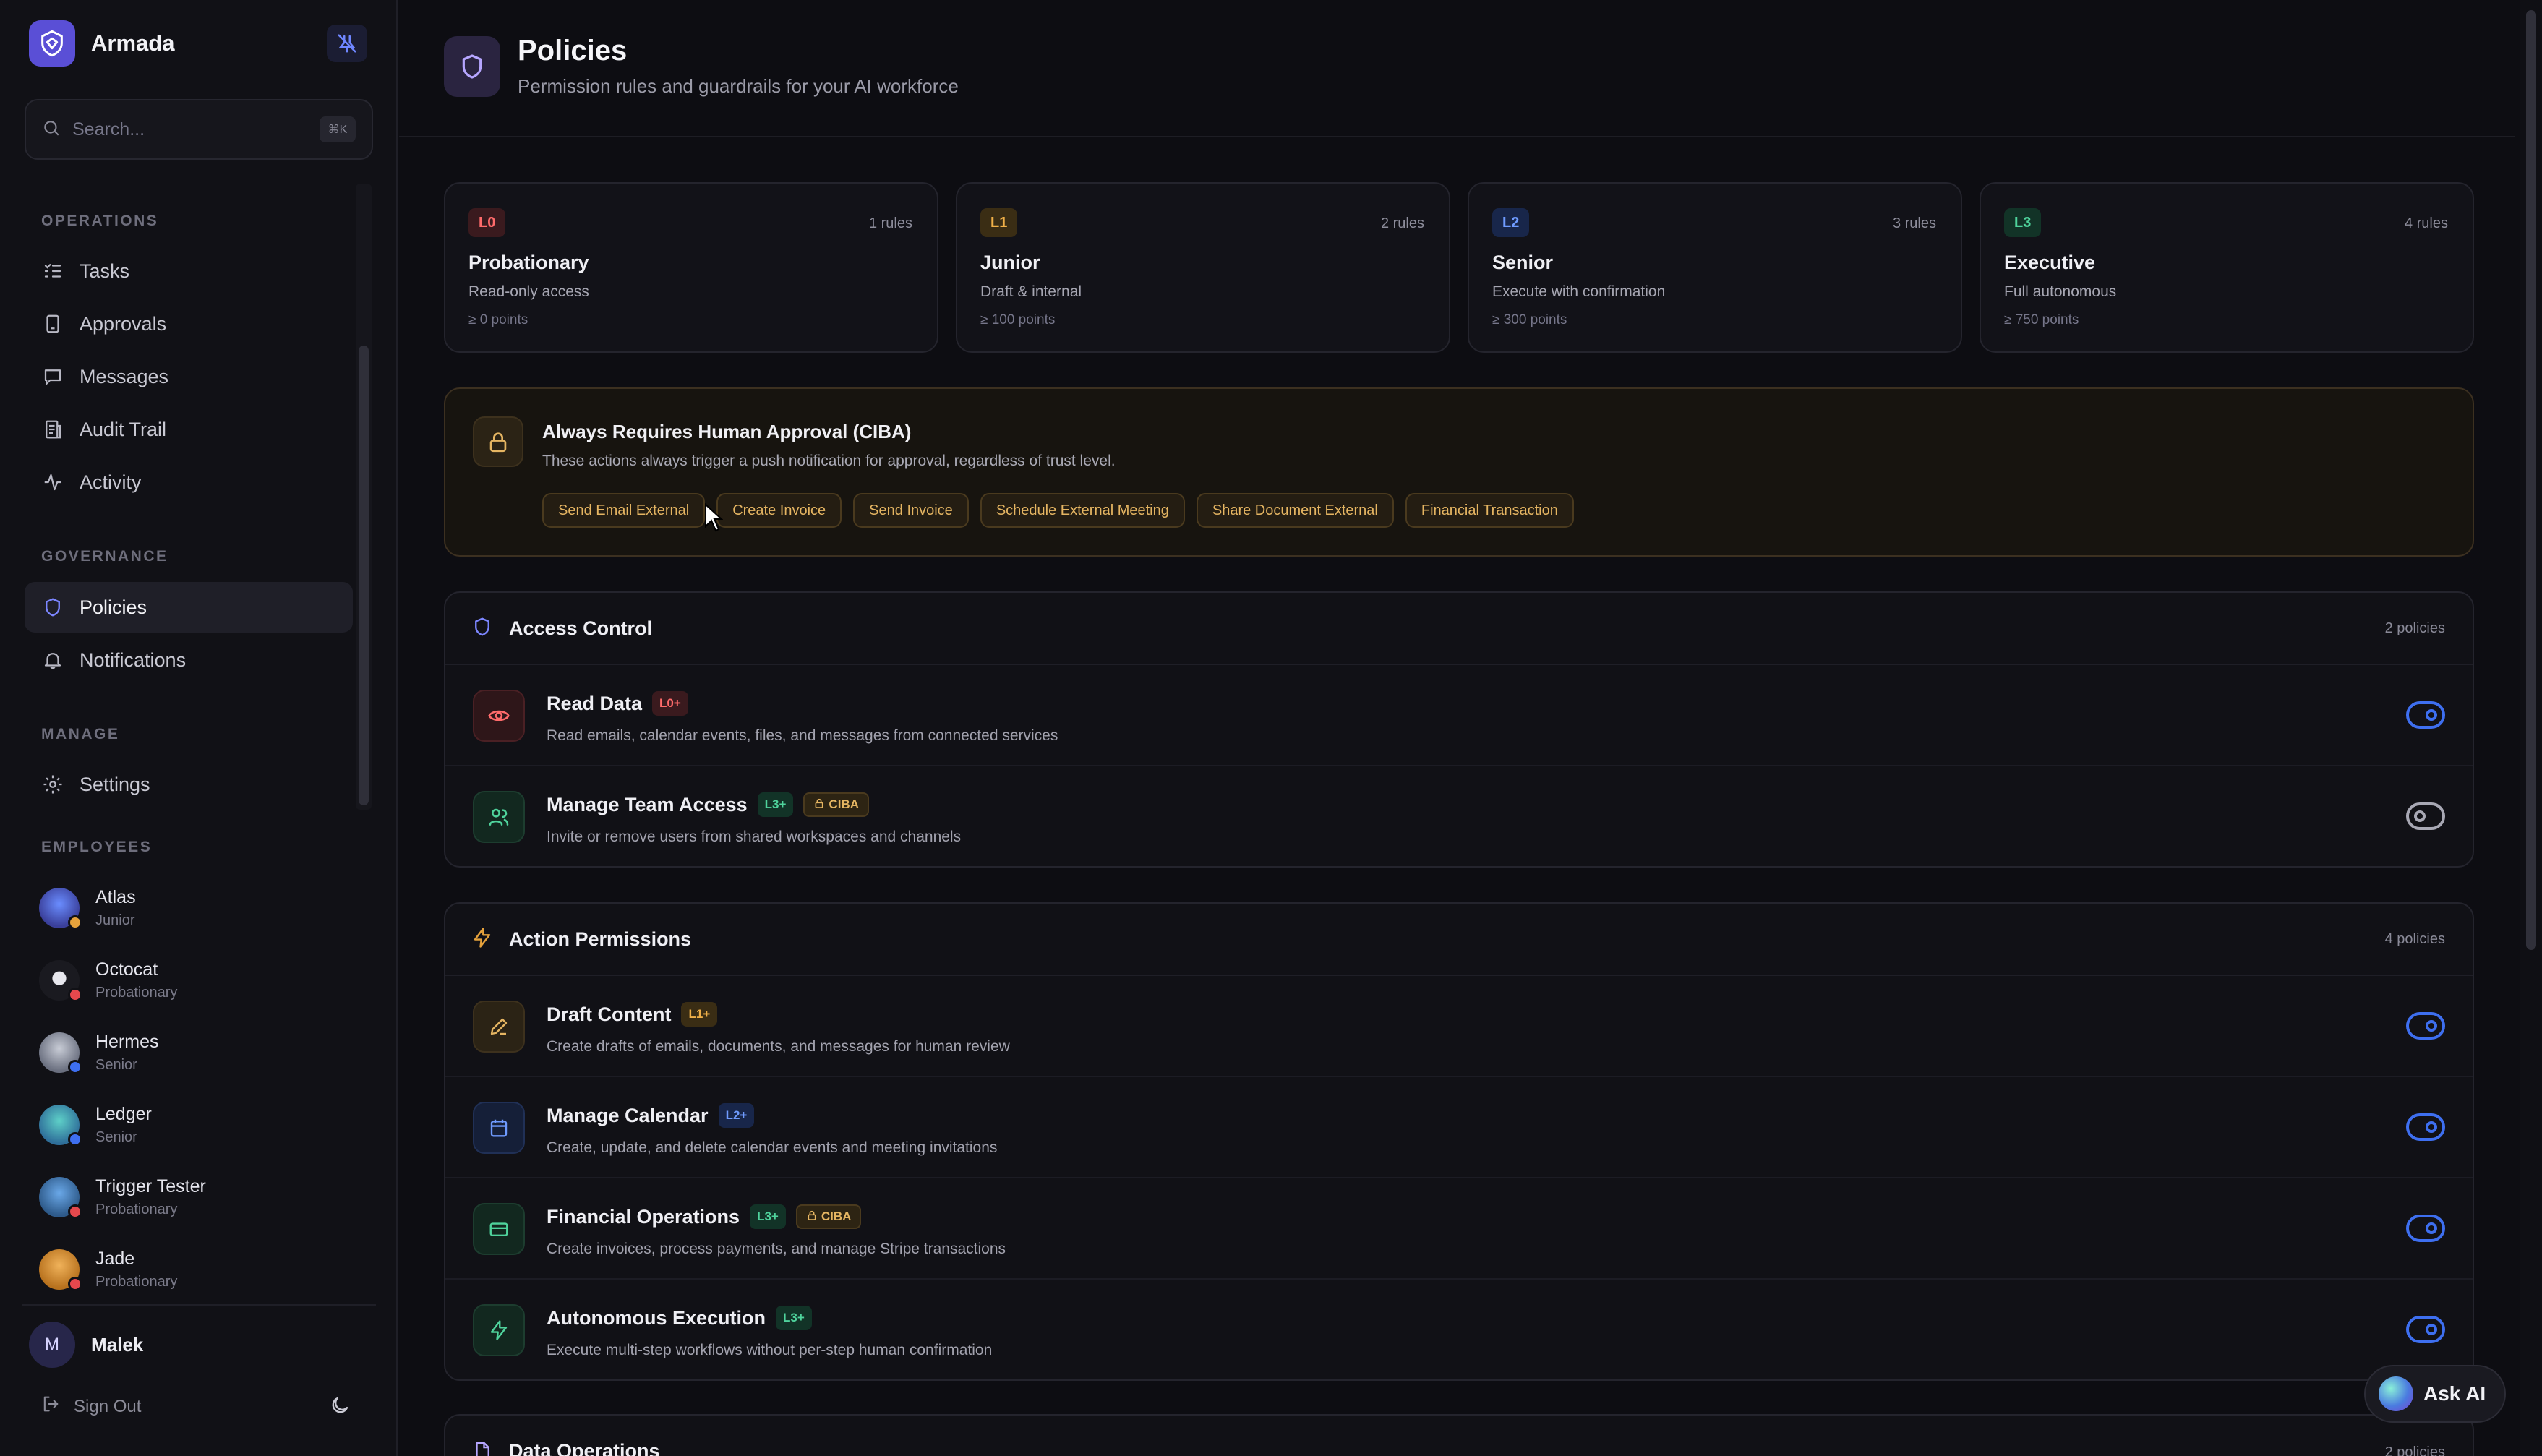 The height and width of the screenshot is (1456, 2542). Describe the element at coordinates (115, 1259) in the screenshot. I see `employee-name: Jade` at that location.